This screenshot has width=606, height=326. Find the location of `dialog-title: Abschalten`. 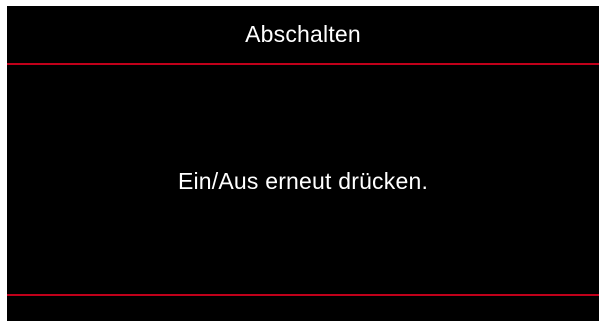

dialog-title: Abschalten is located at coordinates (303, 34).